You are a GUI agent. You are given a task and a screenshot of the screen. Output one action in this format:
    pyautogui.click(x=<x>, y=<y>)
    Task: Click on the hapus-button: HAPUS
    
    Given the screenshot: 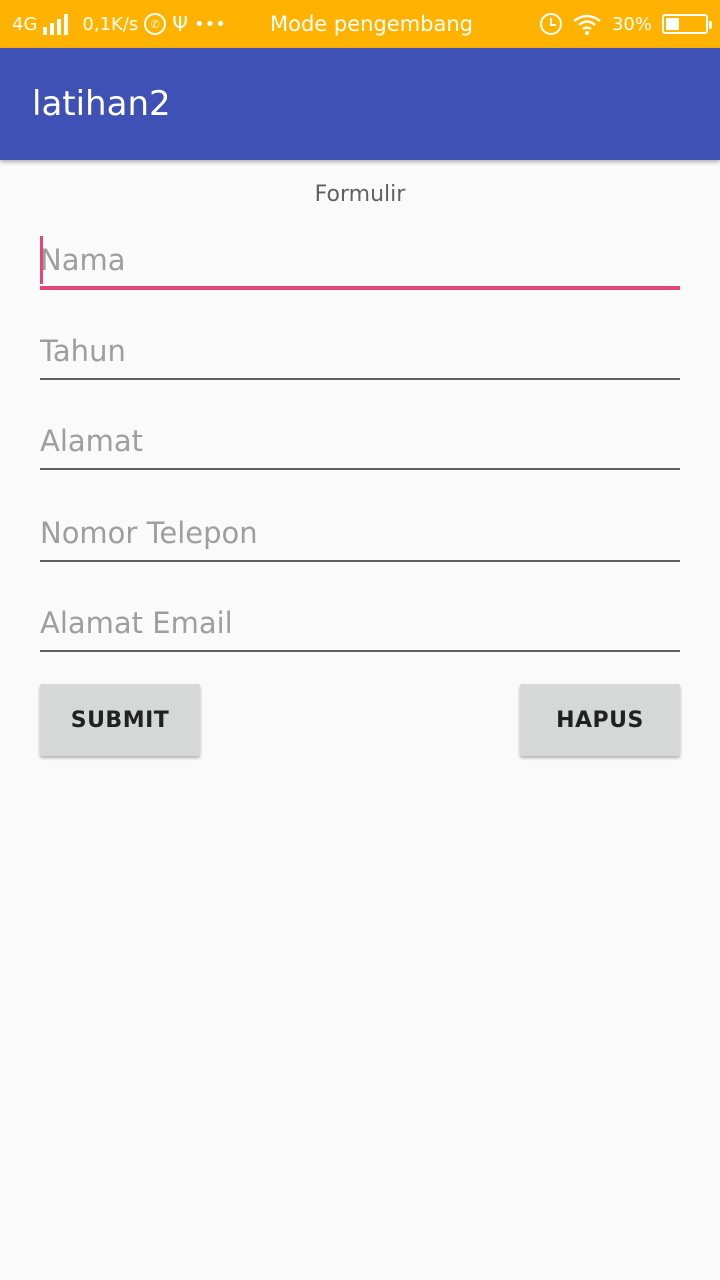 What is the action you would take?
    pyautogui.click(x=600, y=720)
    